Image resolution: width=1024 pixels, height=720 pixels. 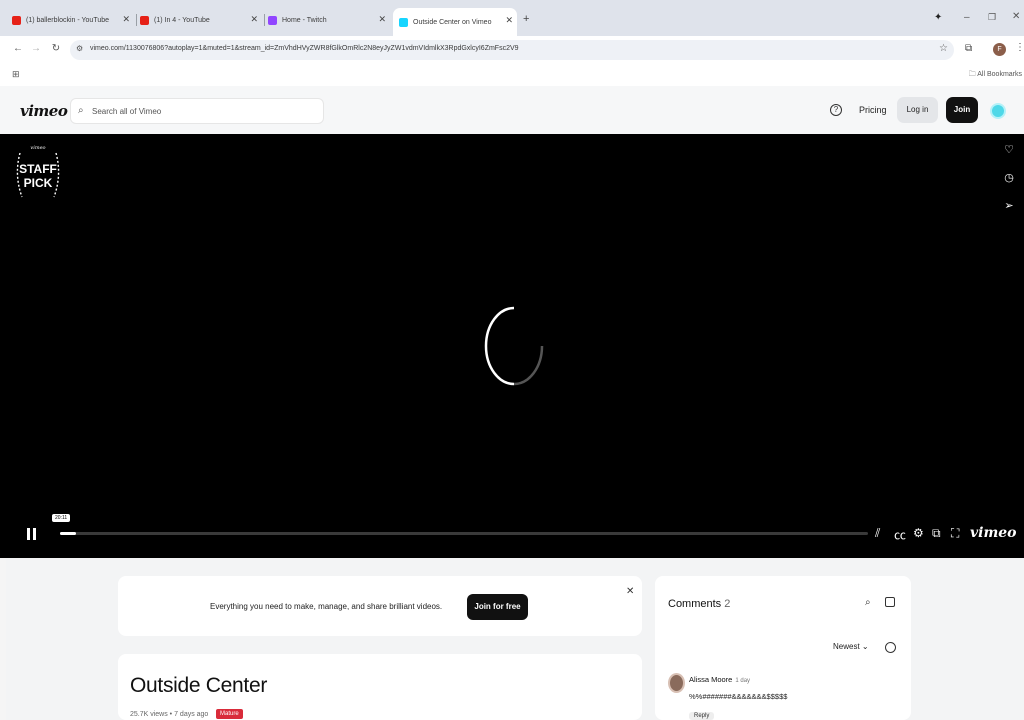 I want to click on share-send-icon: ➢, so click(x=1009, y=206).